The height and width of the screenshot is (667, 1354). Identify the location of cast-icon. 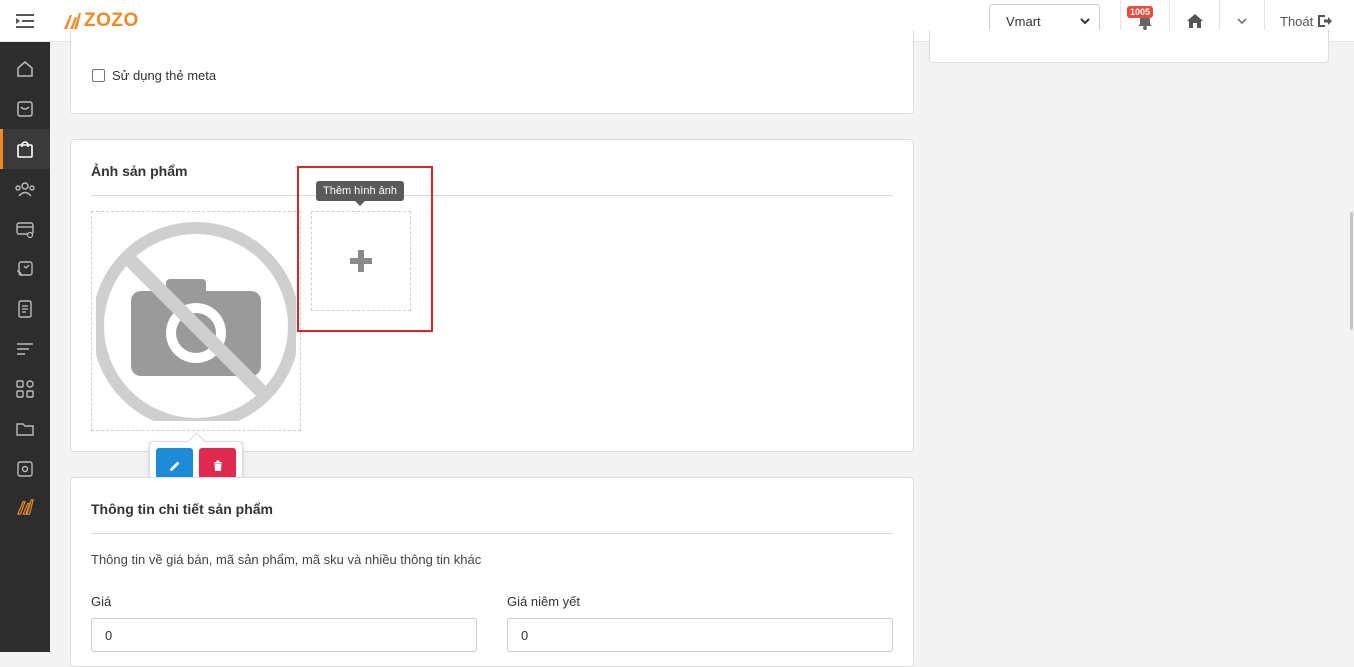
(24, 269).